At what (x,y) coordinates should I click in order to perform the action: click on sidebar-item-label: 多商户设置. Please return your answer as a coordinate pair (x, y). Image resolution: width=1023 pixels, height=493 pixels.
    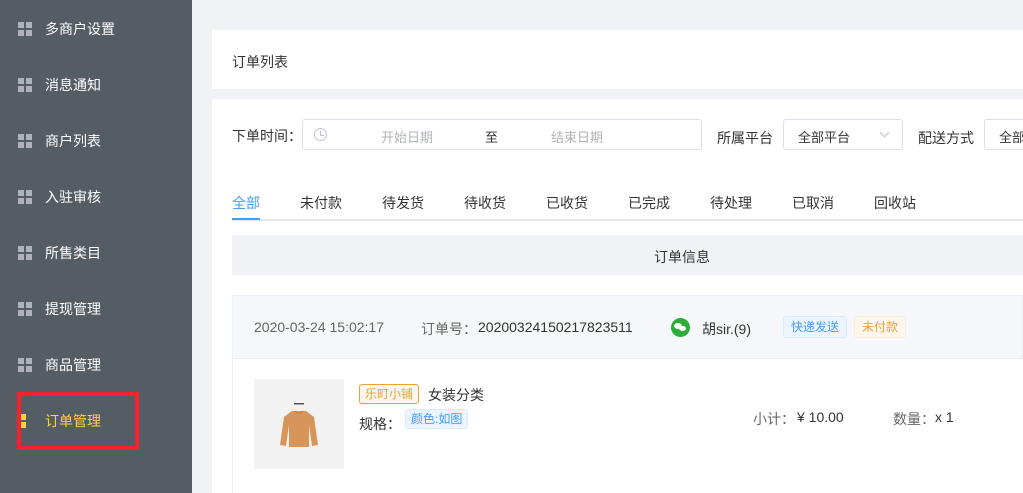
    Looking at the image, I should click on (80, 29).